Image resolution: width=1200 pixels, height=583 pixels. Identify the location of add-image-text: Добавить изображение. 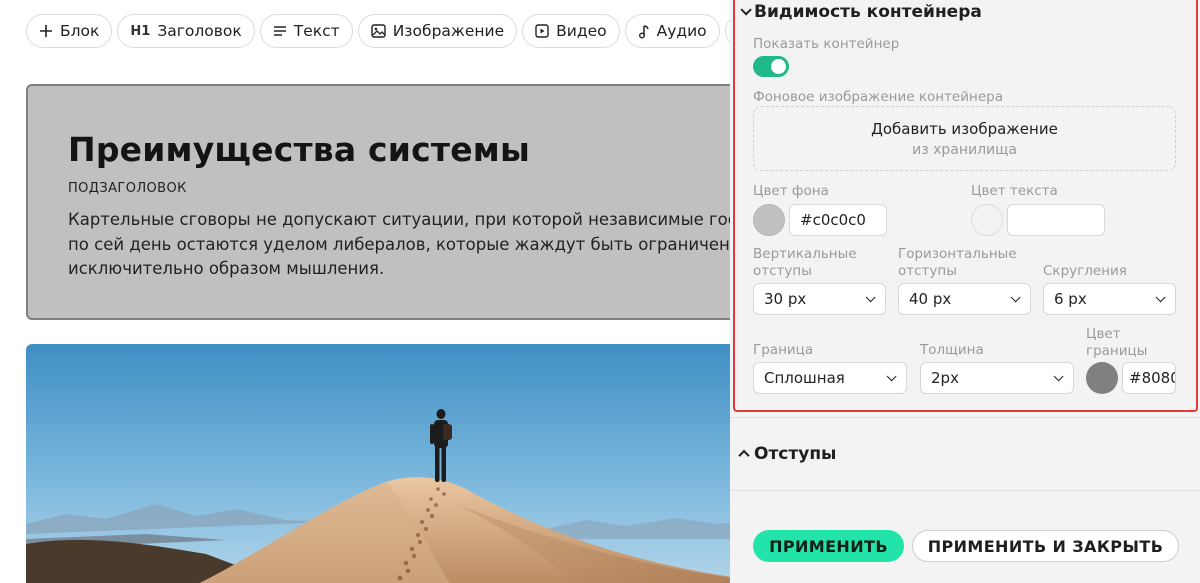
(964, 129).